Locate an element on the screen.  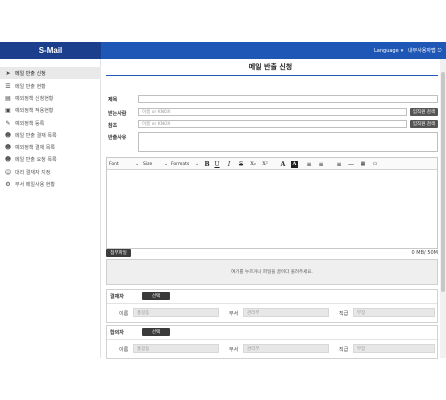
bold-icon: B is located at coordinates (207, 164).